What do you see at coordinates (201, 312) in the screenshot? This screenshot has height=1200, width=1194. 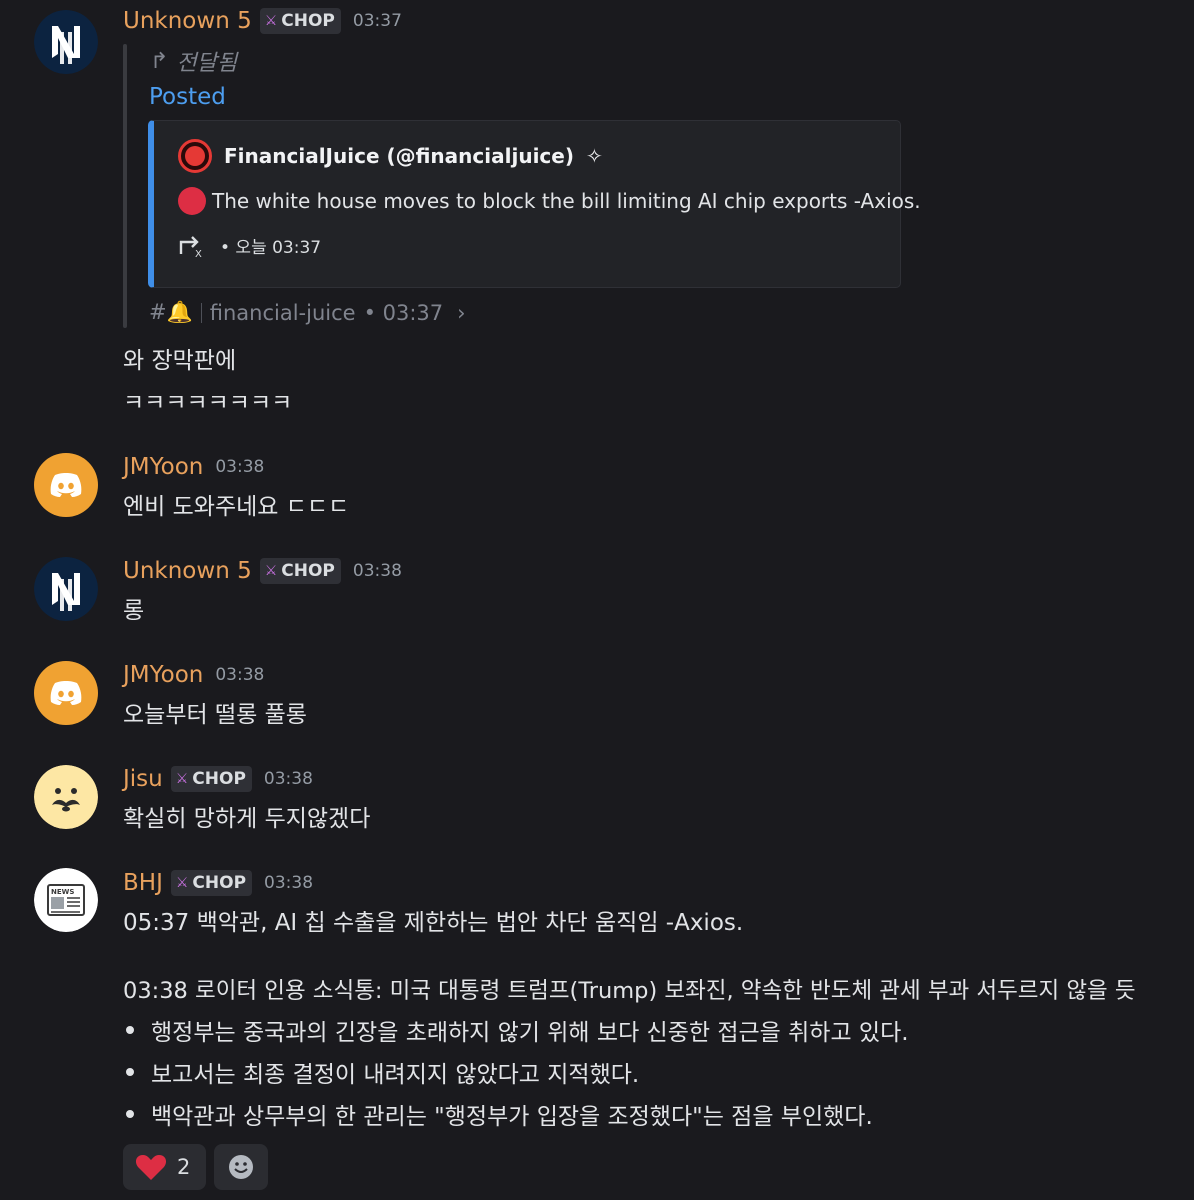 I see `divider` at bounding box center [201, 312].